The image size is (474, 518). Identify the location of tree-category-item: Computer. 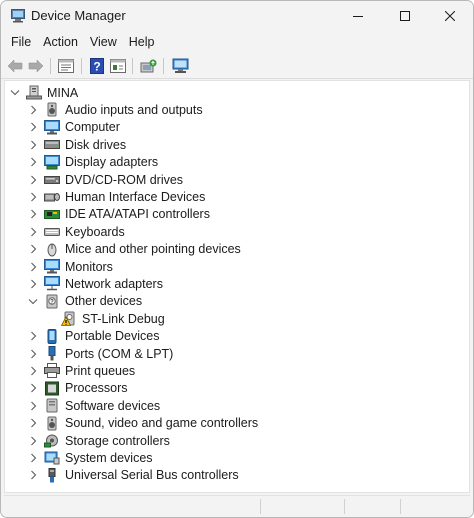
(73, 127).